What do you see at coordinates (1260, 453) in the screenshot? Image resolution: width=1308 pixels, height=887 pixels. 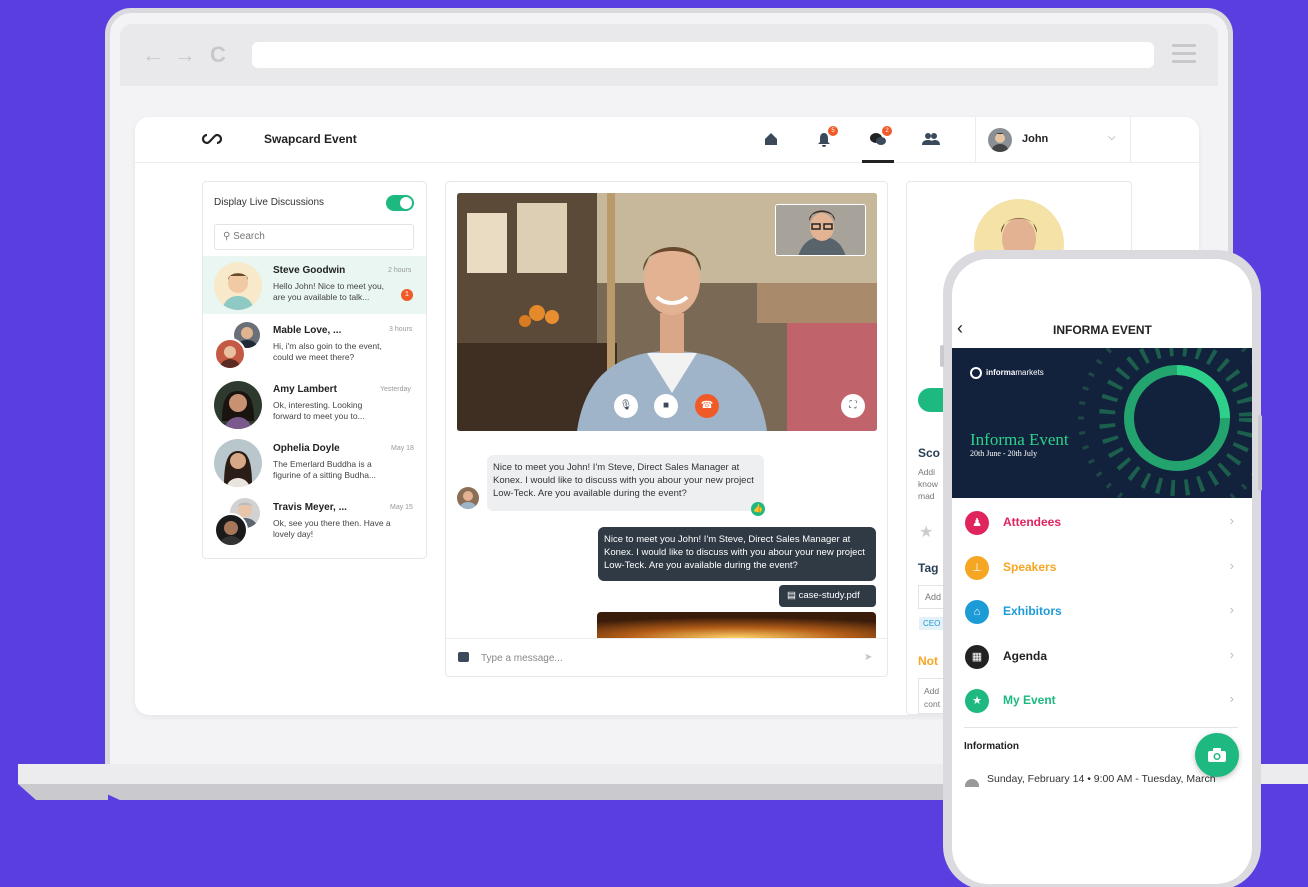 I see `phone-side-button` at bounding box center [1260, 453].